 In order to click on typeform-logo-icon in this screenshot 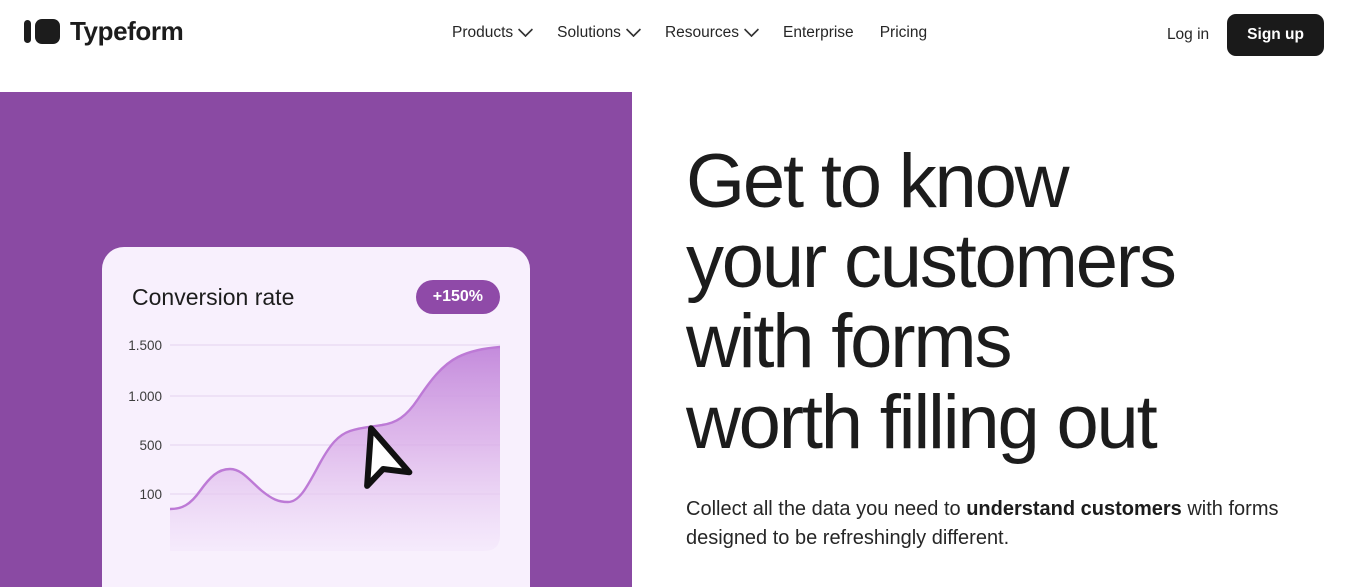, I will do `click(42, 31)`.